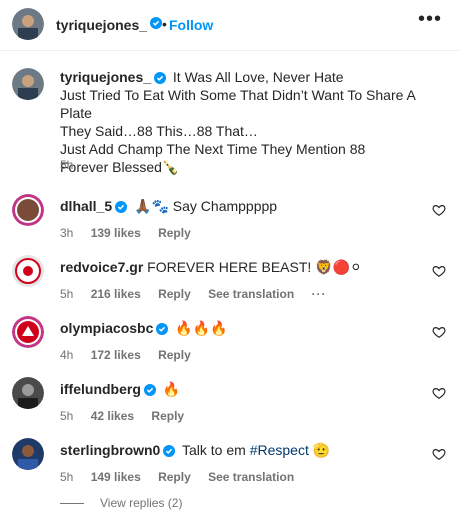 The height and width of the screenshot is (525, 460). I want to click on view-replies-button: View replies (2), so click(121, 503).